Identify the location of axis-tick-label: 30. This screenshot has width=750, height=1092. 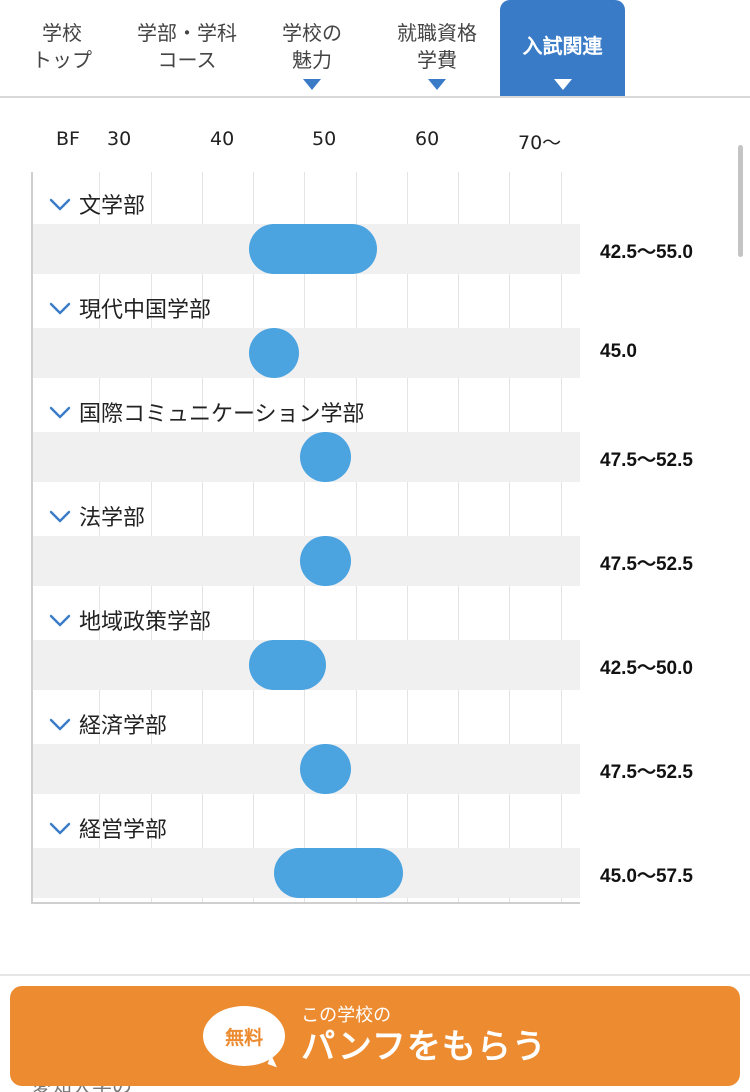
(119, 139).